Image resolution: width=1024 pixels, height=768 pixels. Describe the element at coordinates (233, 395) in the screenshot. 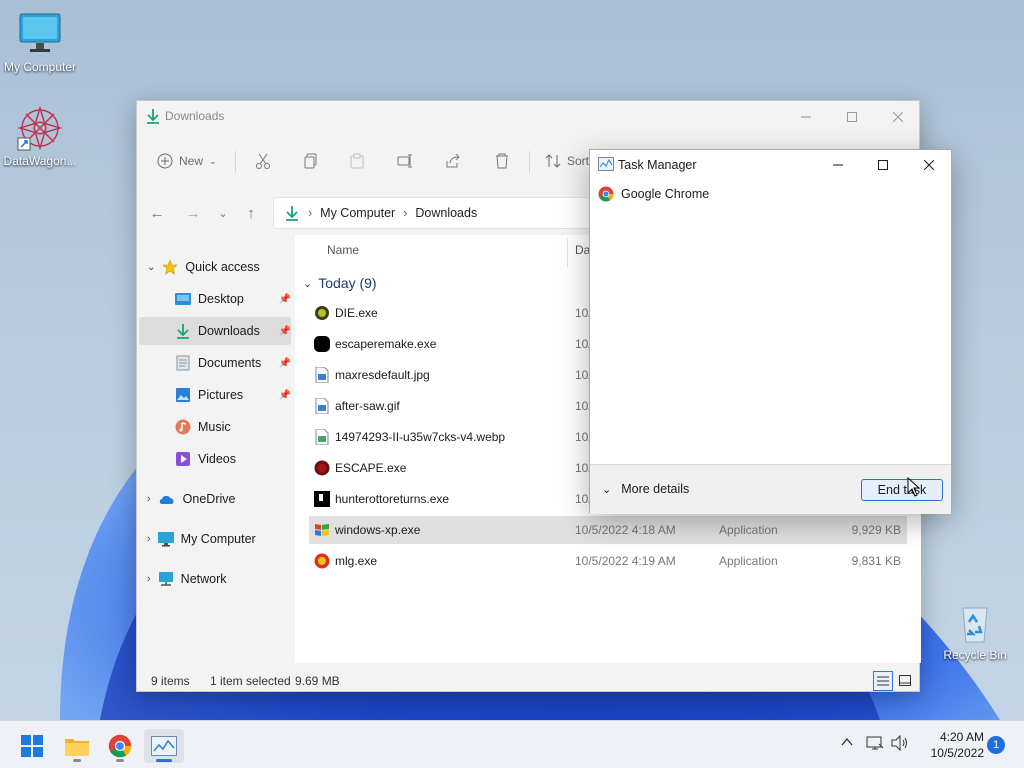

I see `sidebar-item-pictures: Pictures 📌` at that location.